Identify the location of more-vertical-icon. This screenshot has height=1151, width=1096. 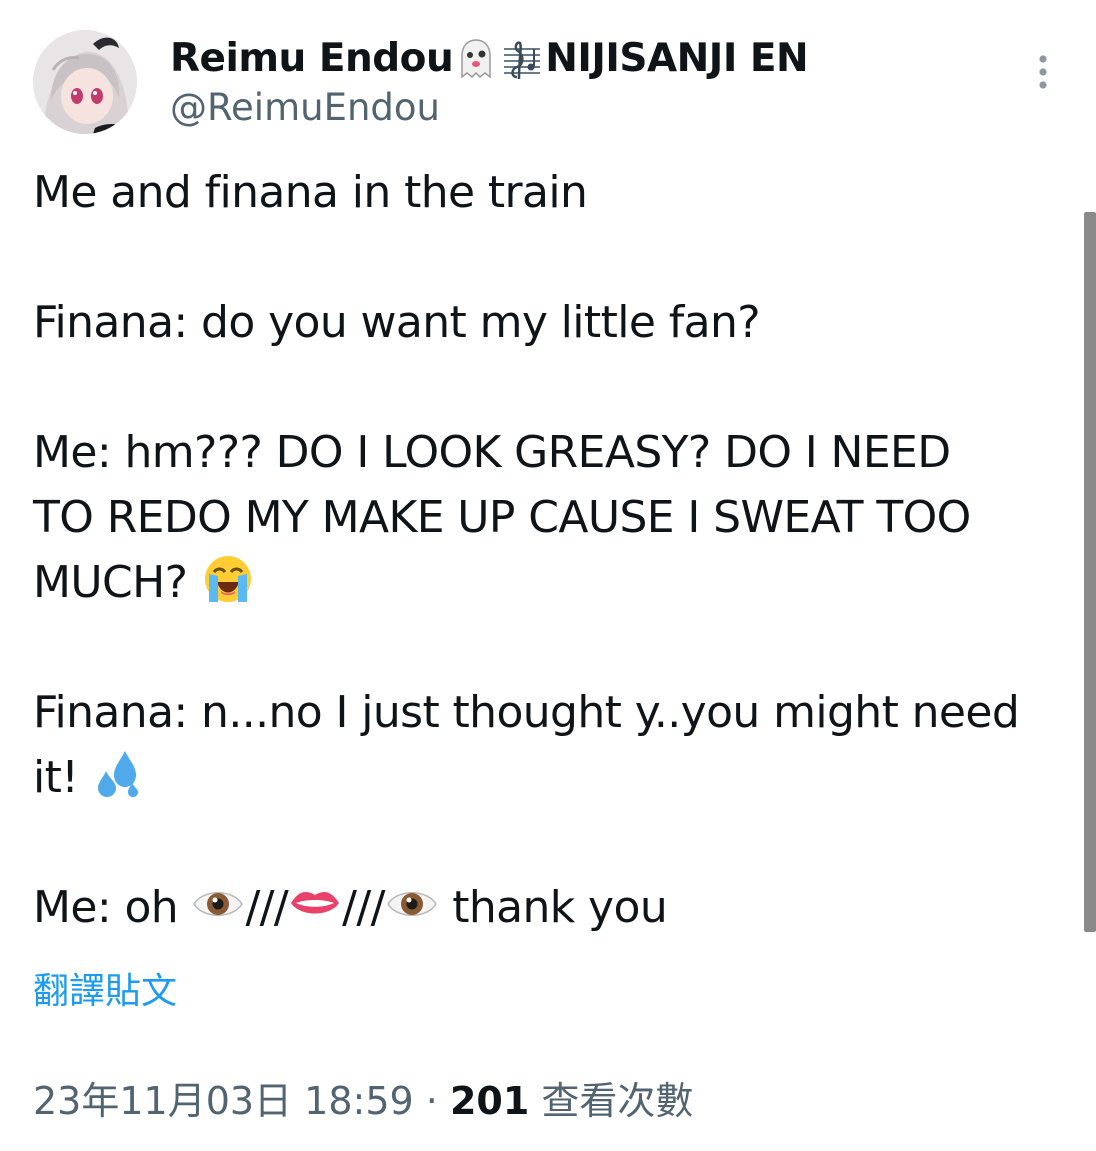
(1043, 72).